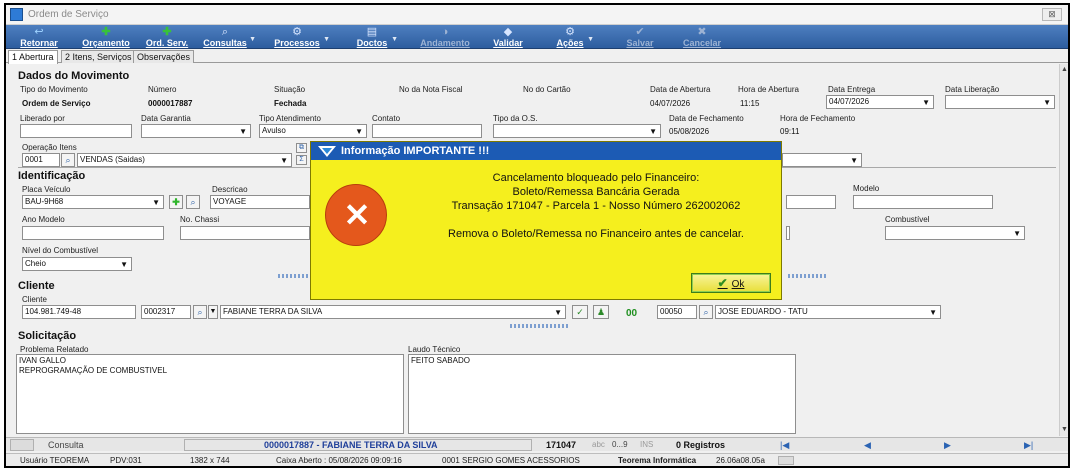  Describe the element at coordinates (76, 131) in the screenshot. I see `liberado-por-field` at that location.